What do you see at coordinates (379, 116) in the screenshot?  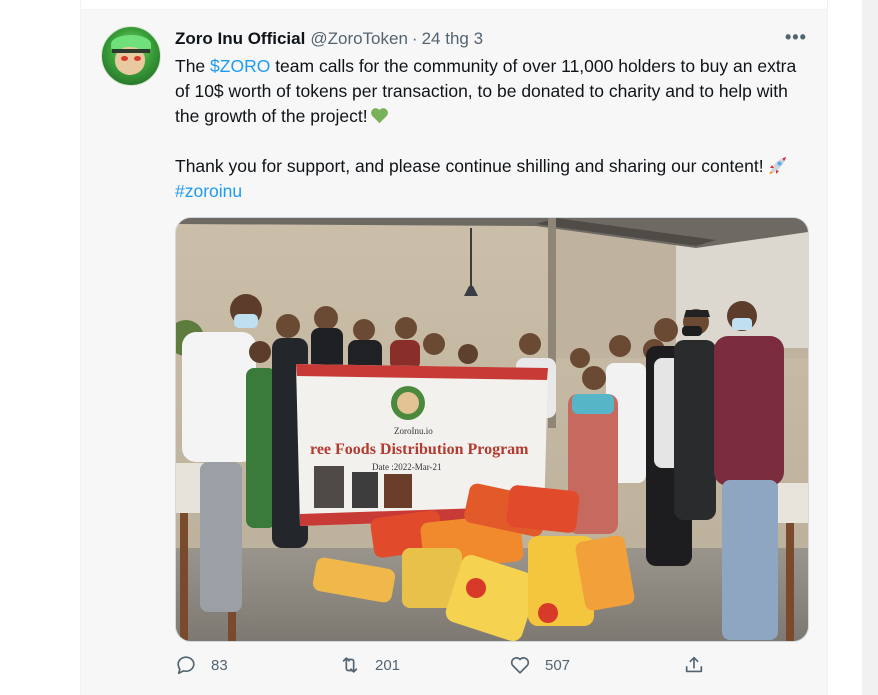 I see `green-heart-icon` at bounding box center [379, 116].